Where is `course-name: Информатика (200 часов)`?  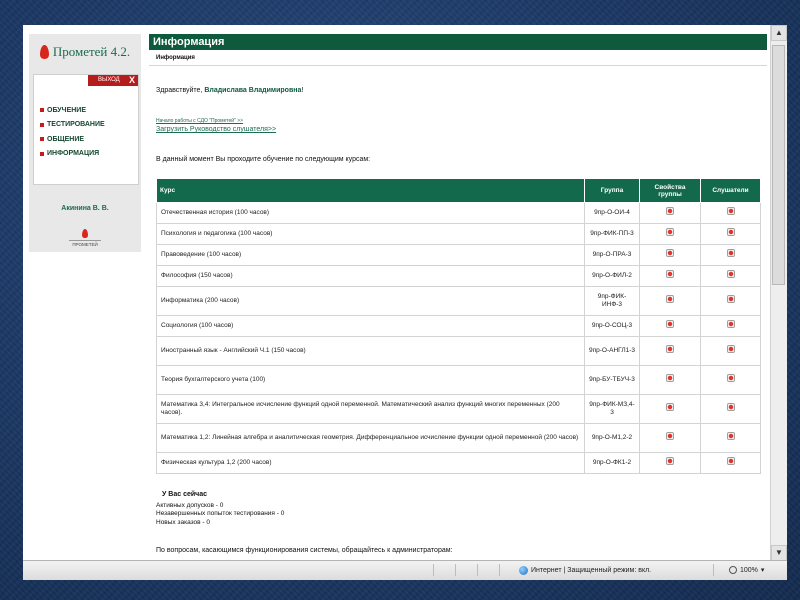 course-name: Информатика (200 часов) is located at coordinates (370, 301).